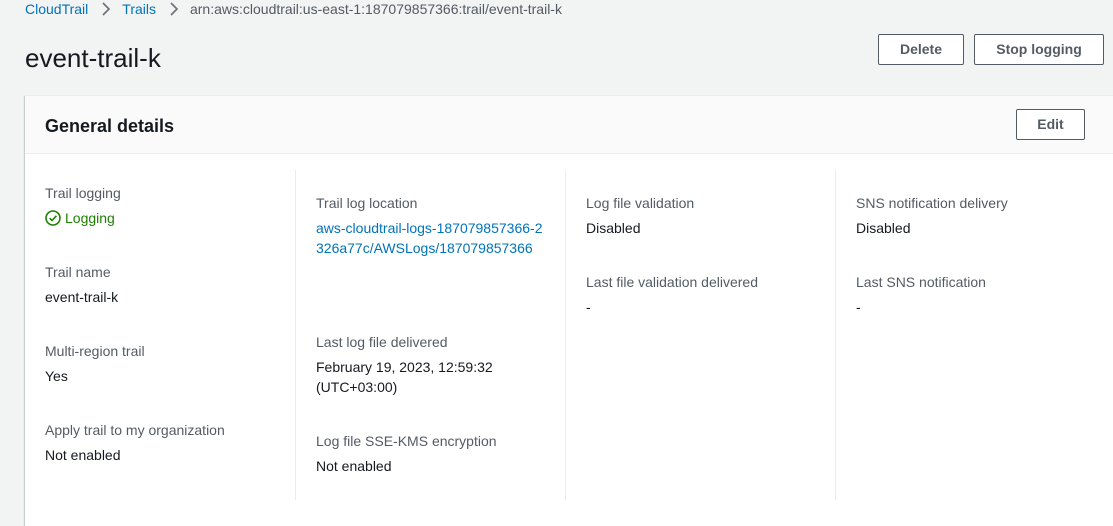  I want to click on field-last-validation: Last file validation delivered -, so click(672, 294).